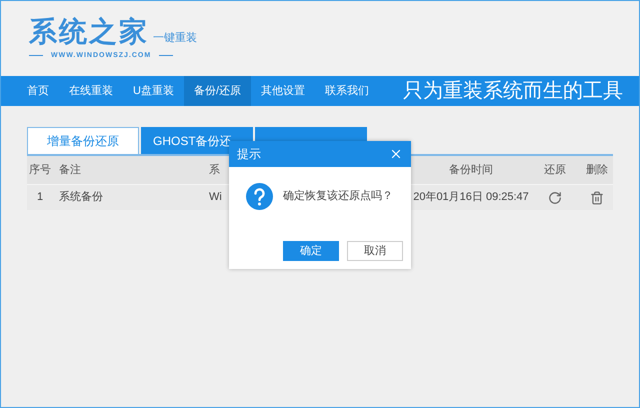 The image size is (640, 408). What do you see at coordinates (175, 38) in the screenshot?
I see `logo-subtitle: 一键重装` at bounding box center [175, 38].